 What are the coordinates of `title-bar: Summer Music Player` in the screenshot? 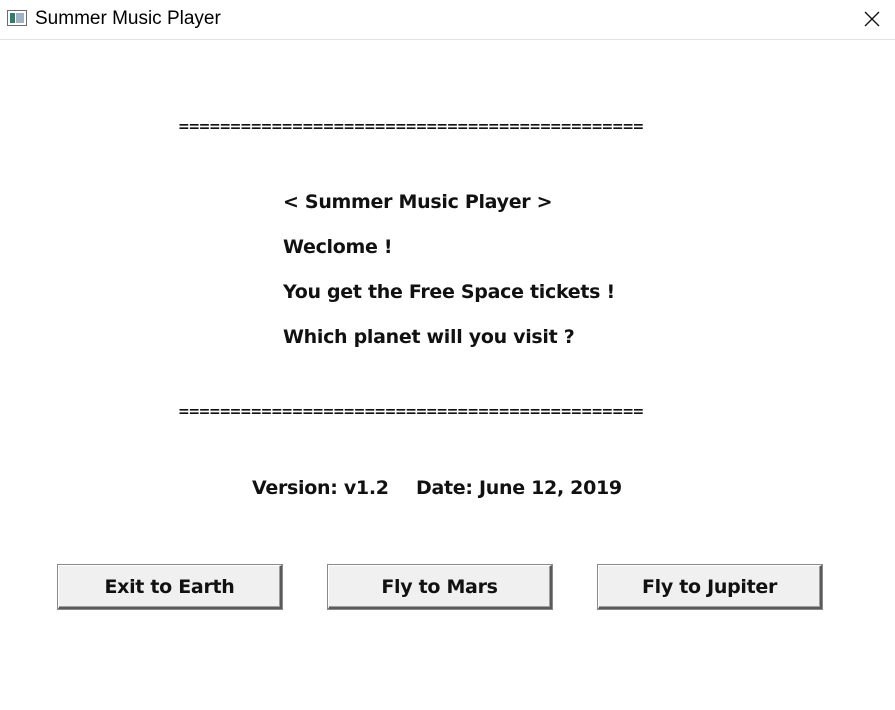 It's located at (447, 20).